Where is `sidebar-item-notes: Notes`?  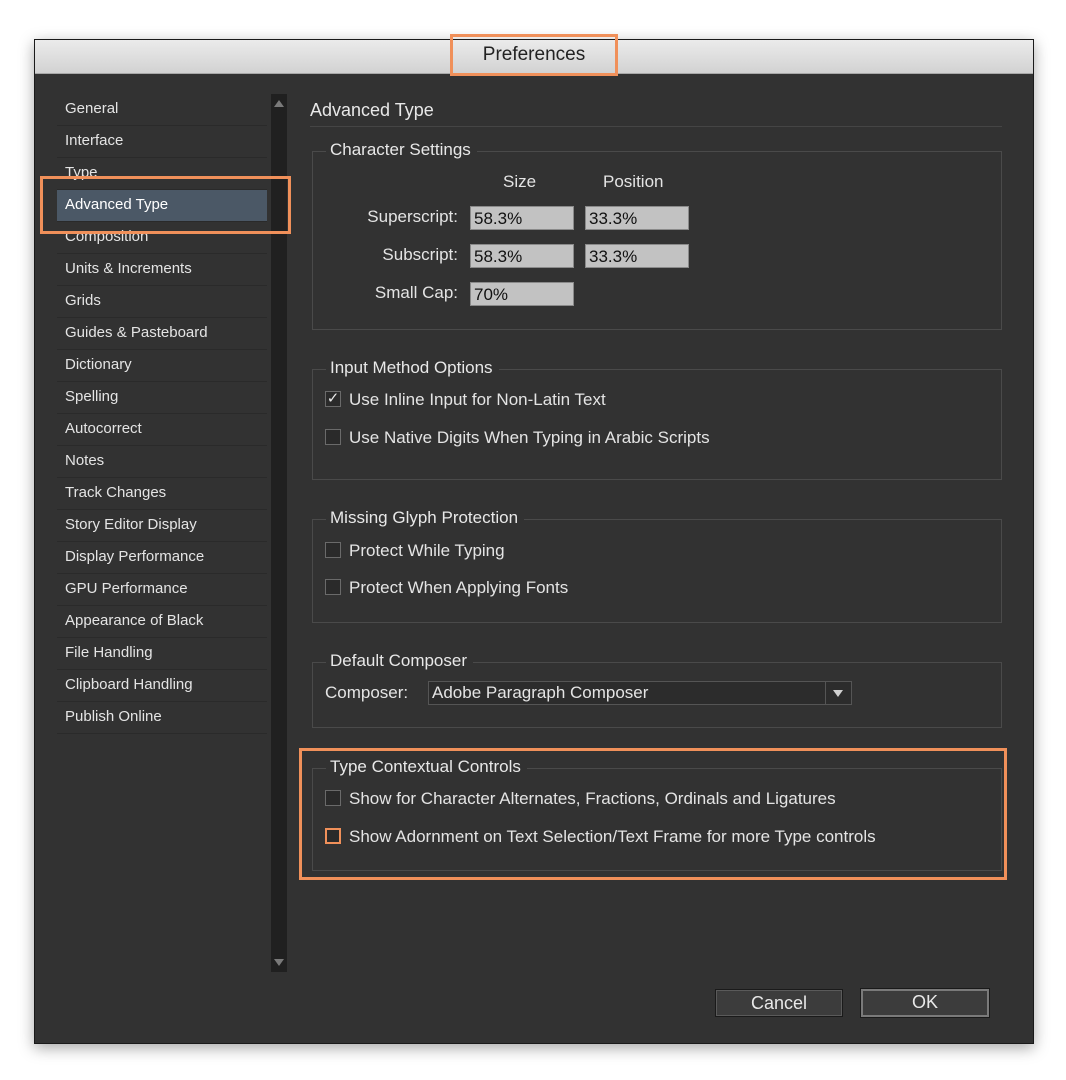
sidebar-item-notes: Notes is located at coordinates (162, 462).